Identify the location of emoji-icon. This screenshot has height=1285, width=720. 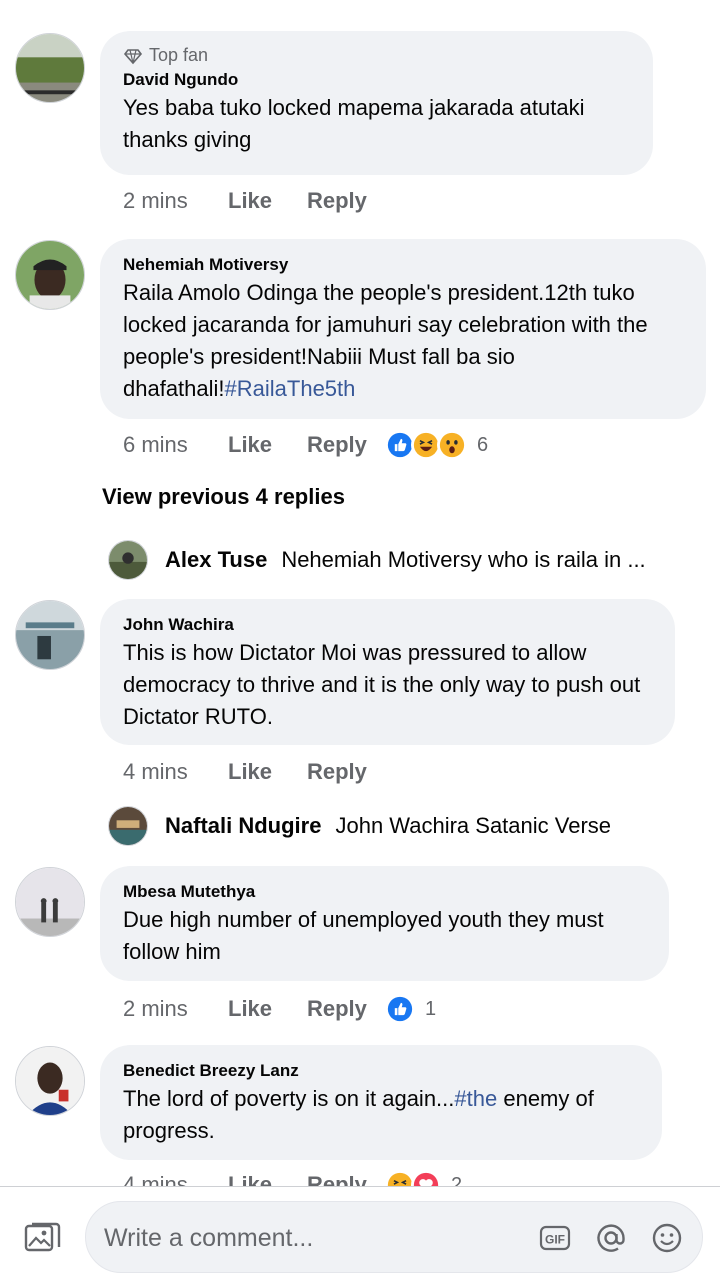
(667, 1238).